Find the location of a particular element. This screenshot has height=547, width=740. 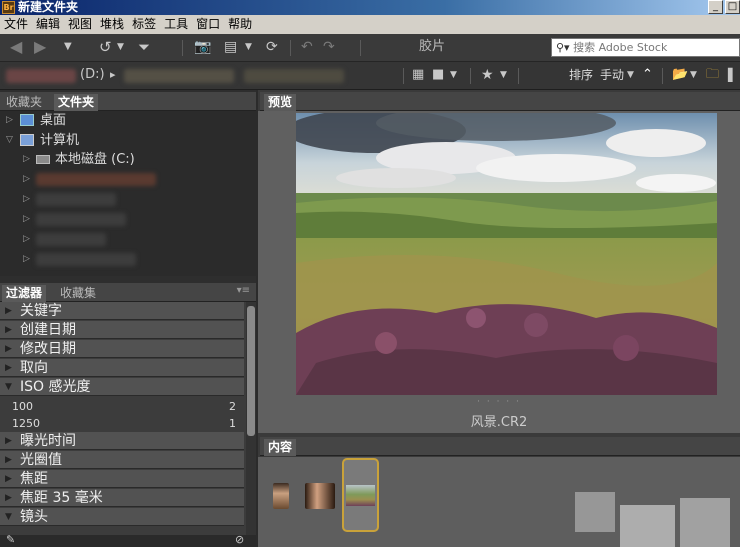

menu-view: 视图 is located at coordinates (80, 24).